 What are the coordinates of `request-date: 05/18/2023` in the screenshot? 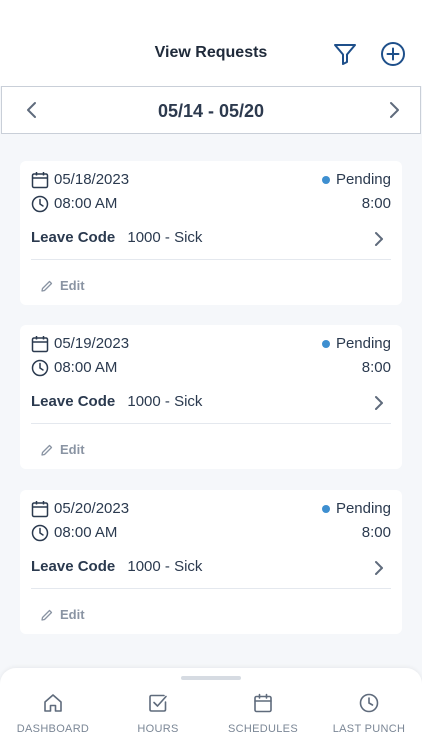 It's located at (92, 179).